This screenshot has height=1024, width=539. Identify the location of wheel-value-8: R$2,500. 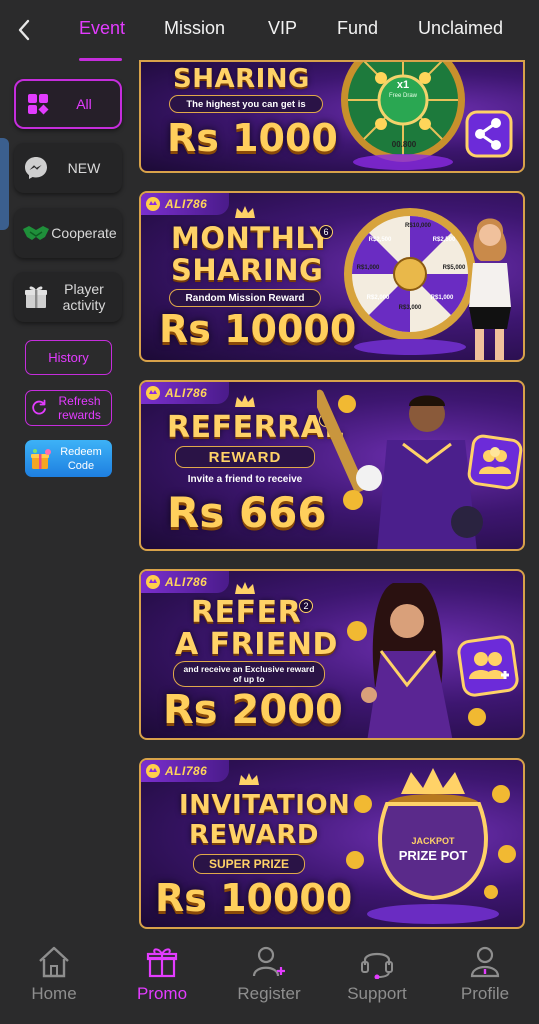
(380, 240).